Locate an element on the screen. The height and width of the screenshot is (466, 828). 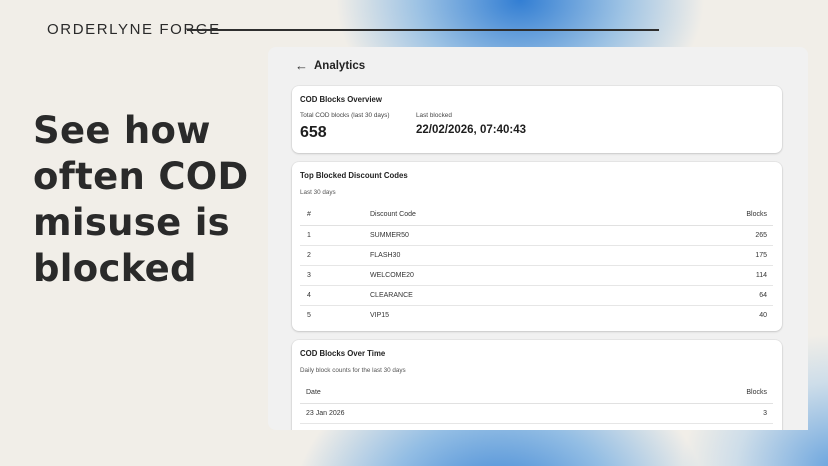
last-blocked-label: Last blocked is located at coordinates (434, 115).